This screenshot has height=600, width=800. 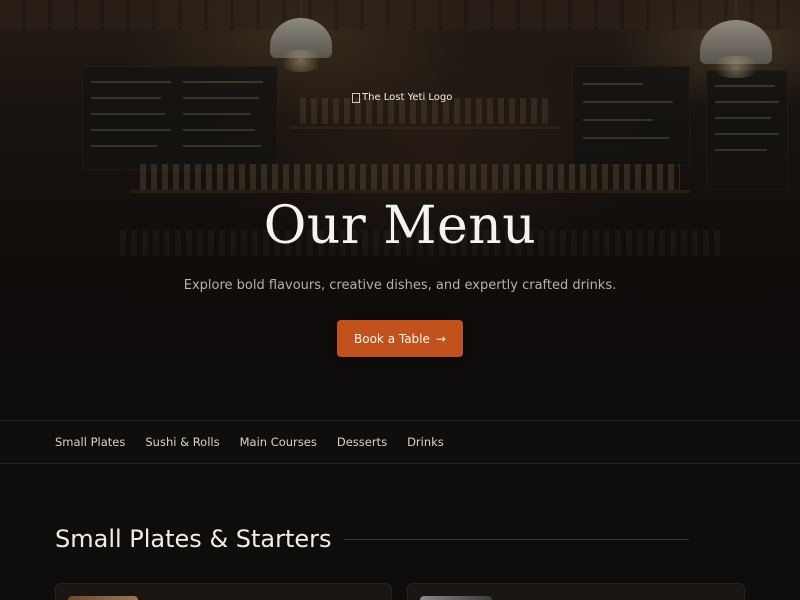 What do you see at coordinates (392, 338) in the screenshot?
I see `book-table-label: Book a Table` at bounding box center [392, 338].